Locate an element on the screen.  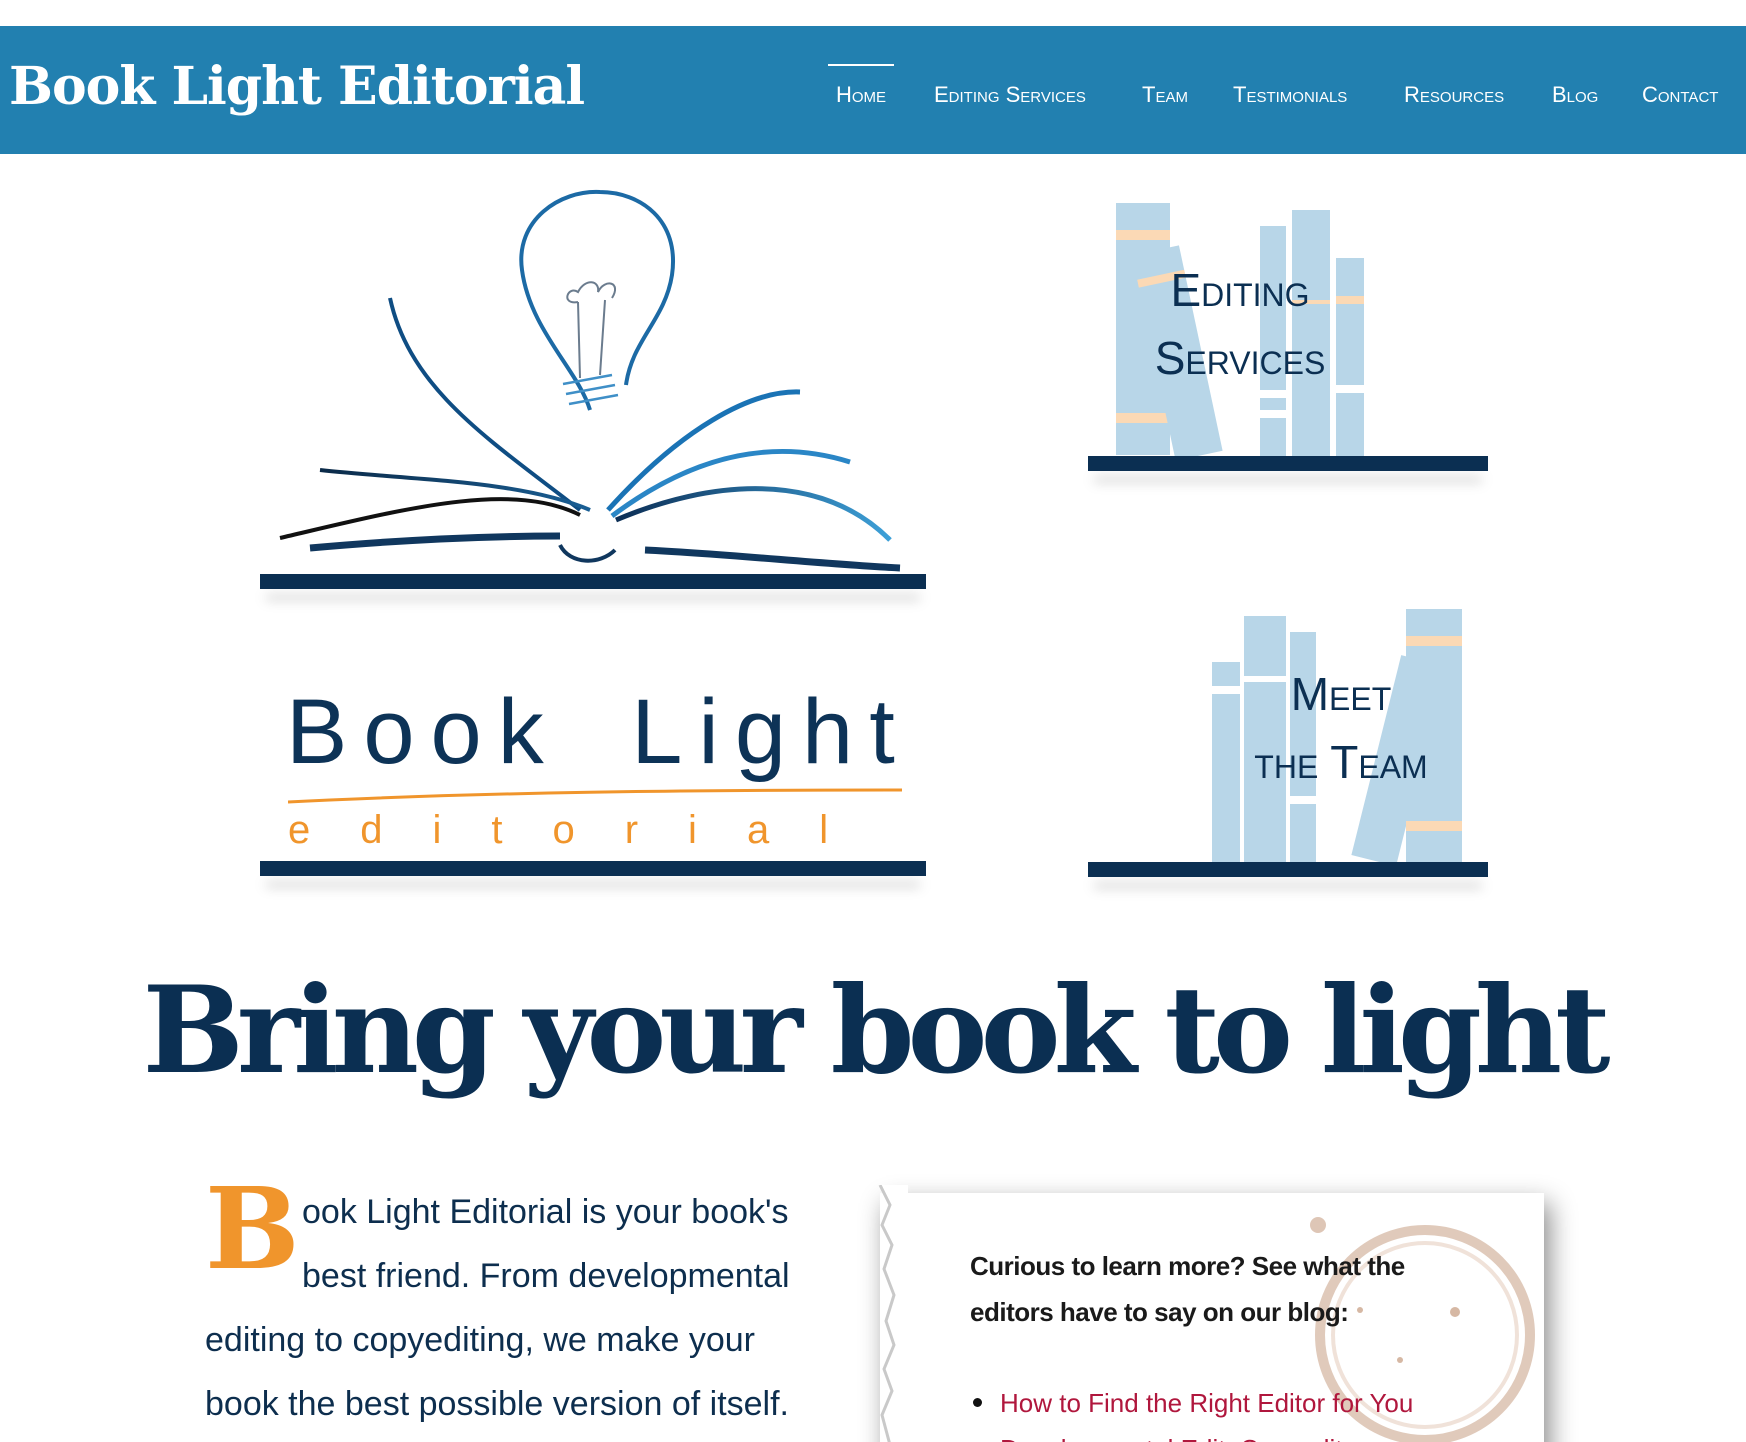
hero-shelf is located at coordinates (593, 581).